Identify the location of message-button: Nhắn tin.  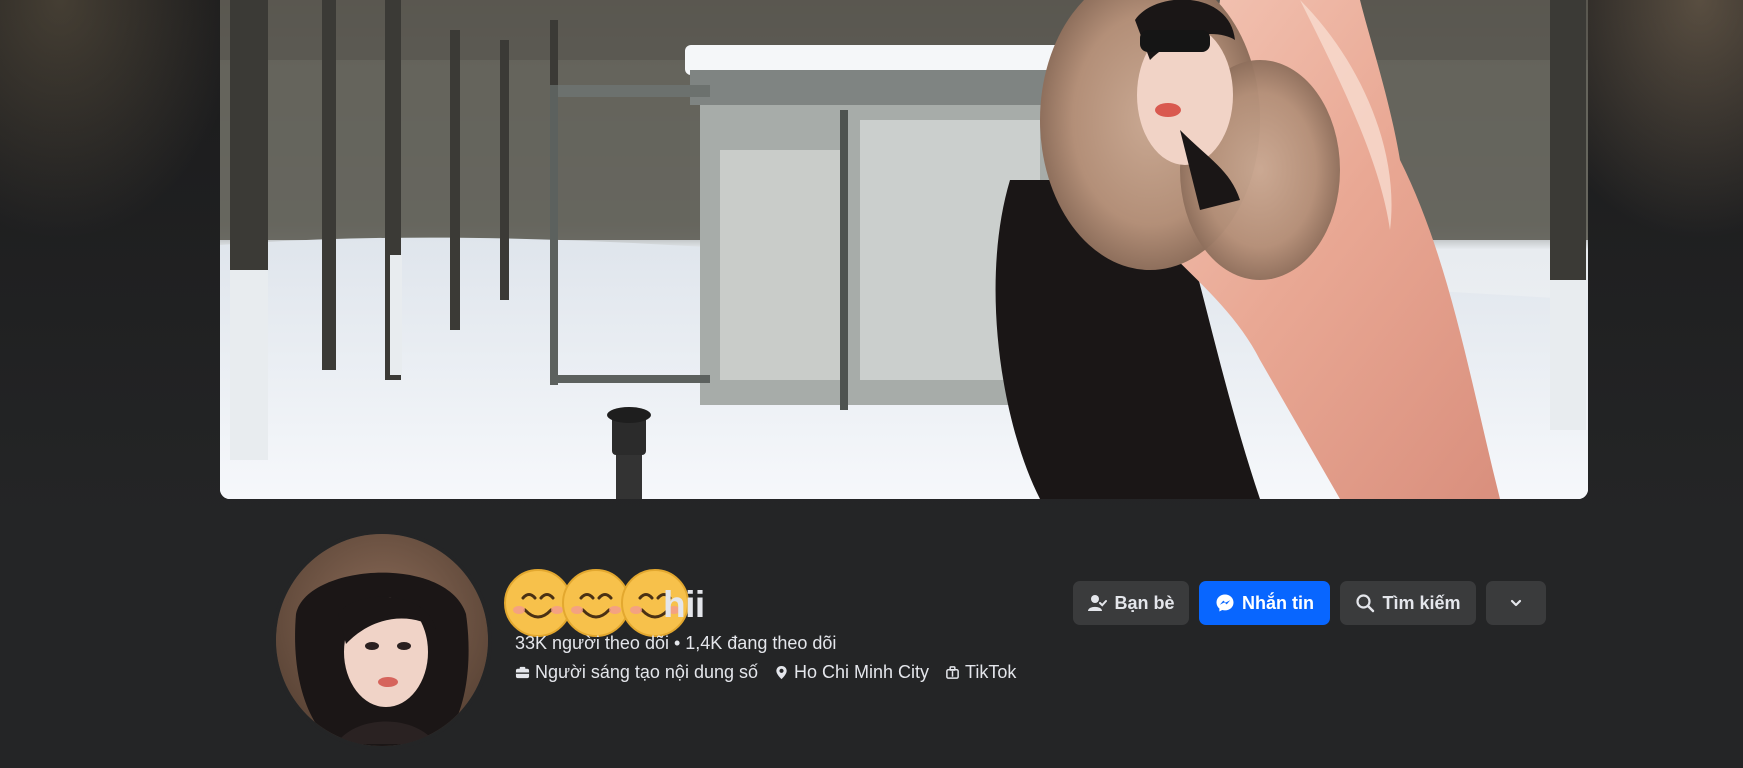
(1264, 603).